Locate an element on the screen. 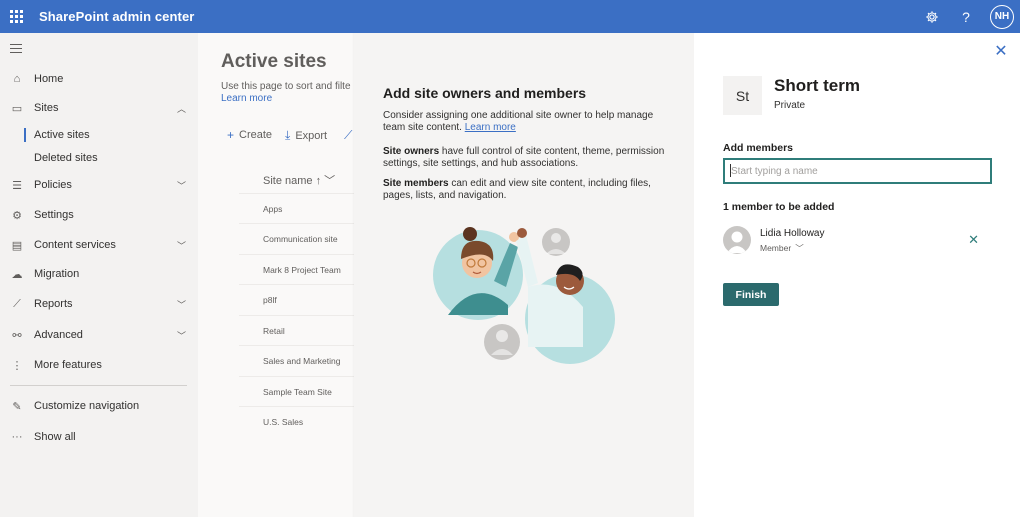 The width and height of the screenshot is (1020, 517). nav-item-customize-navigation: ✎ Customize navigation is located at coordinates (99, 406).